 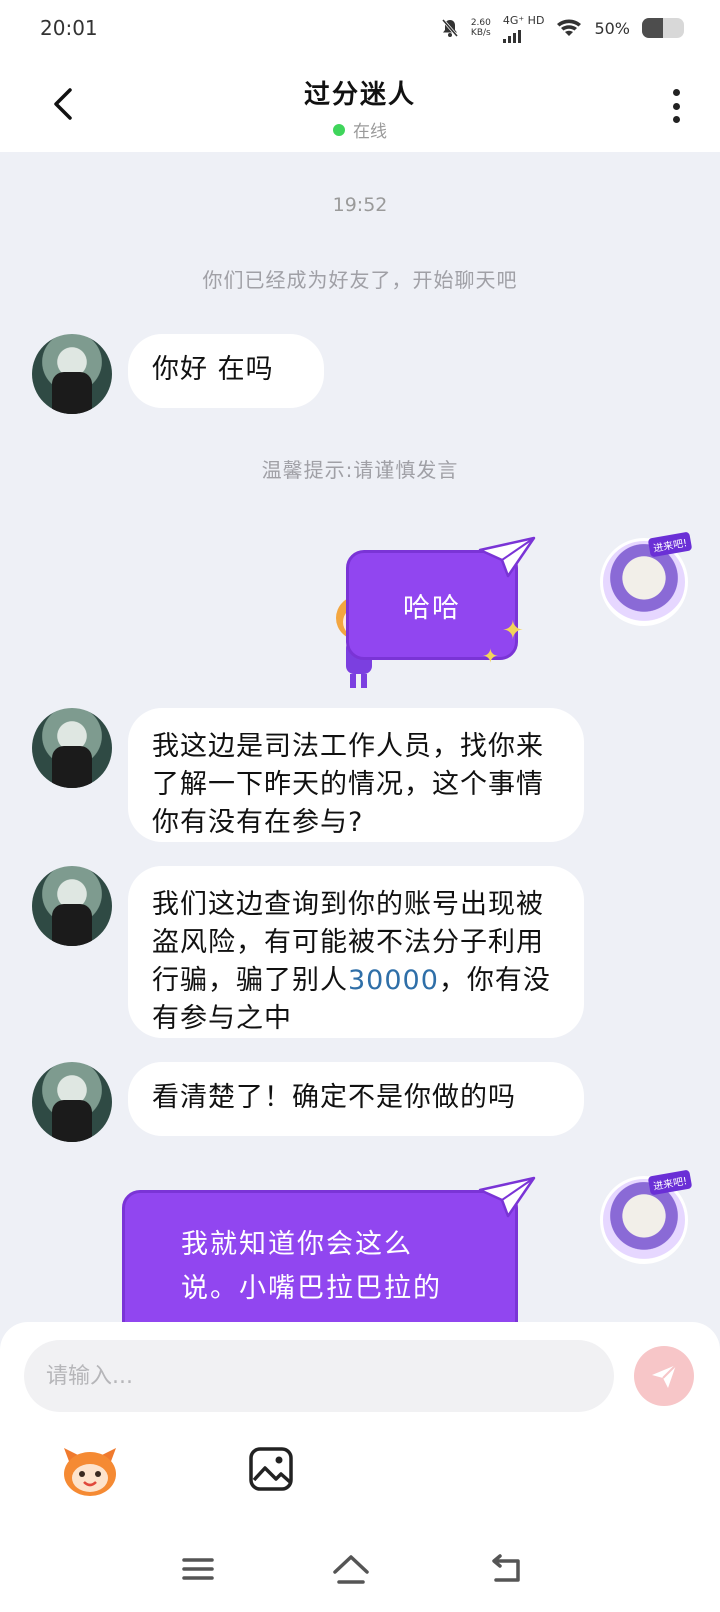 I want to click on chat-header: 过分迷人 在线, so click(x=360, y=104).